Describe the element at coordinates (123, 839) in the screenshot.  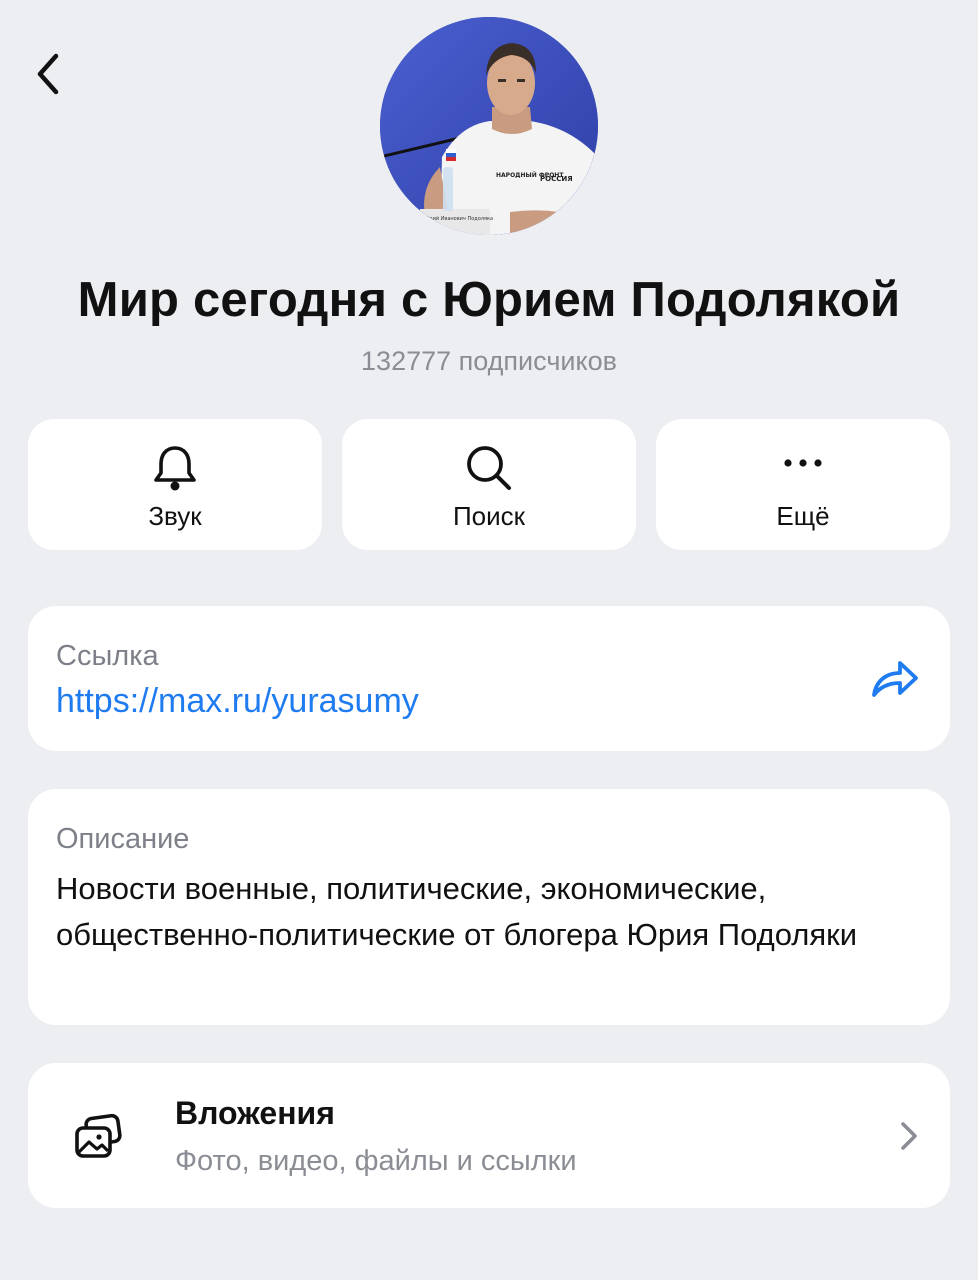
I see `description-label: Описание` at that location.